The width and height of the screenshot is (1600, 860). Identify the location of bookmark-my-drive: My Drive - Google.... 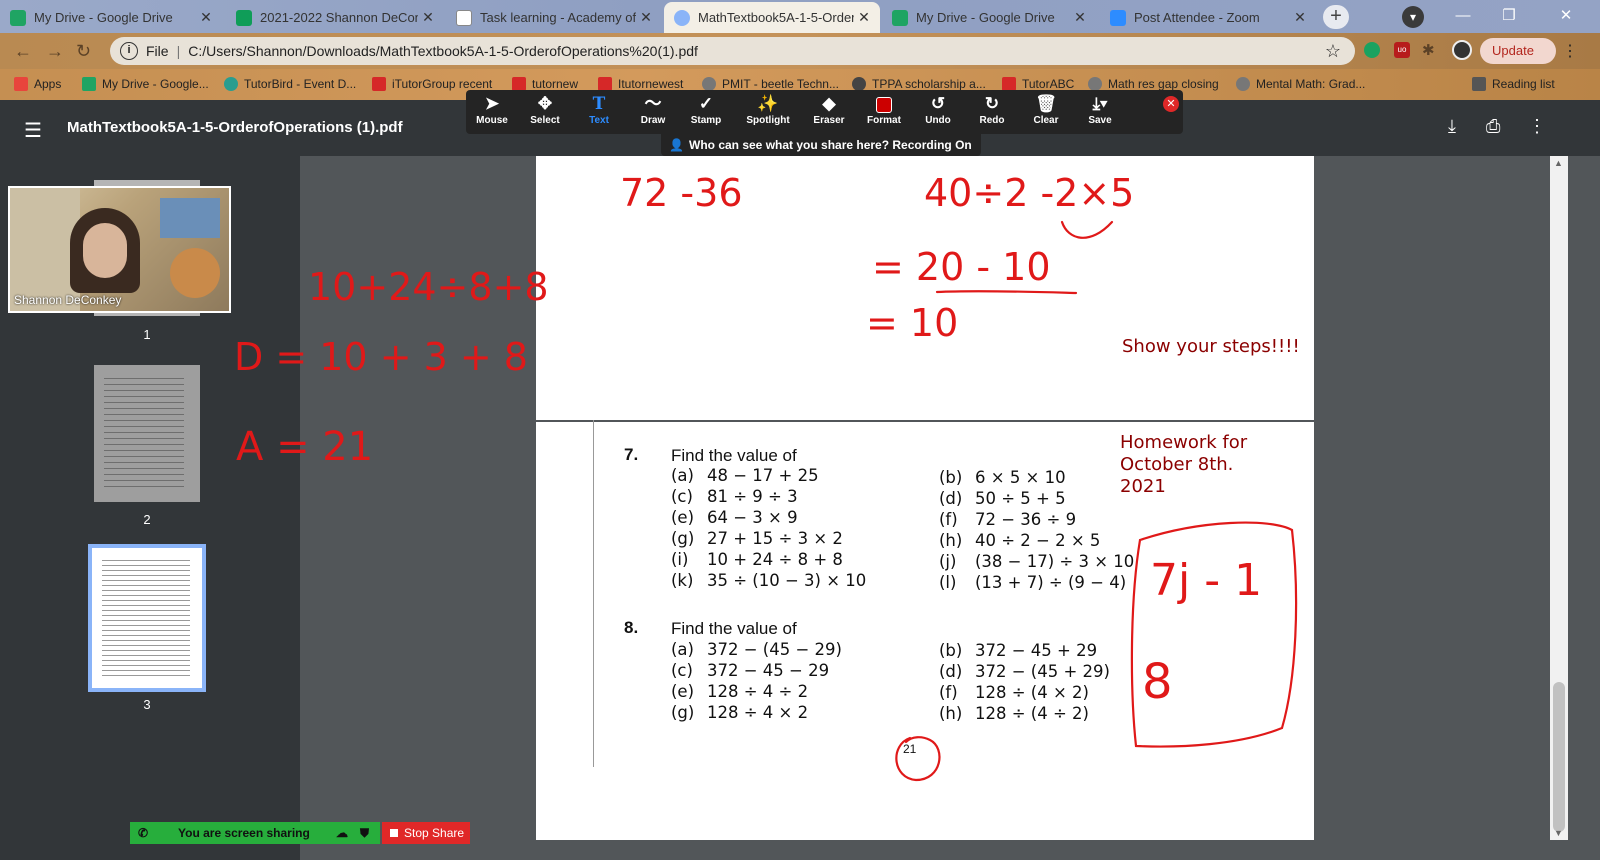
(145, 84).